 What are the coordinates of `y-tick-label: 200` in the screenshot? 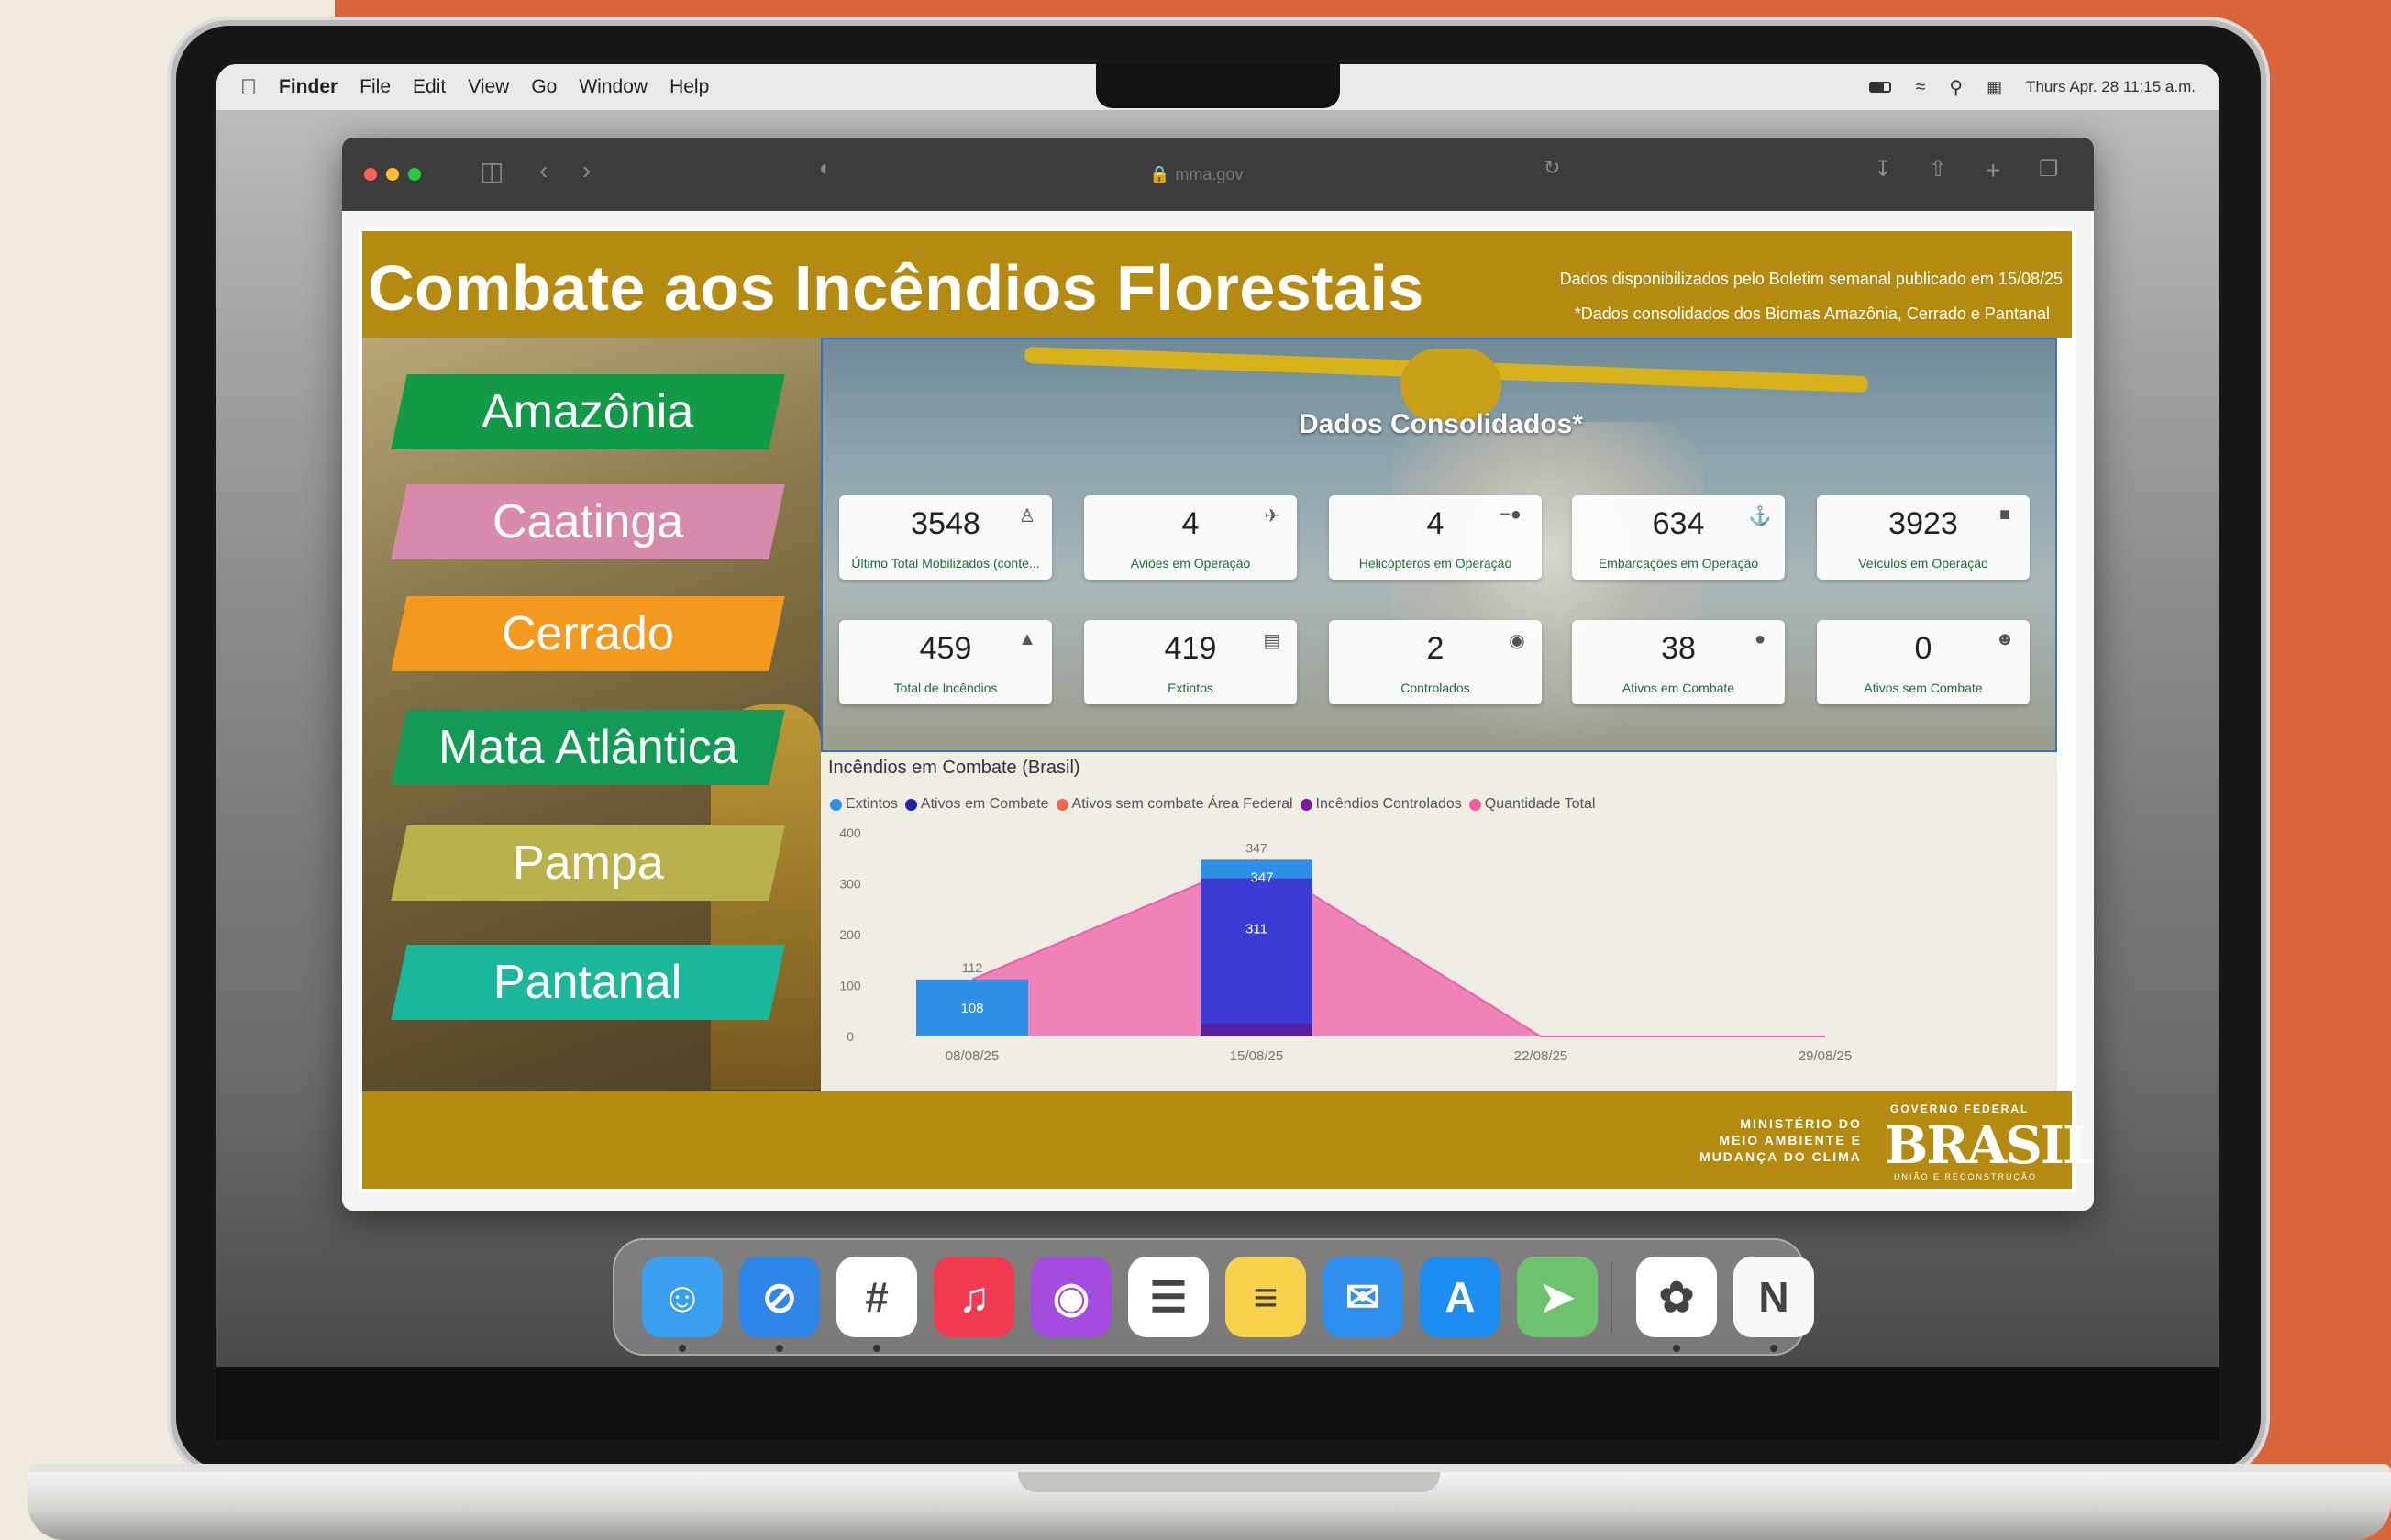 It's located at (850, 934).